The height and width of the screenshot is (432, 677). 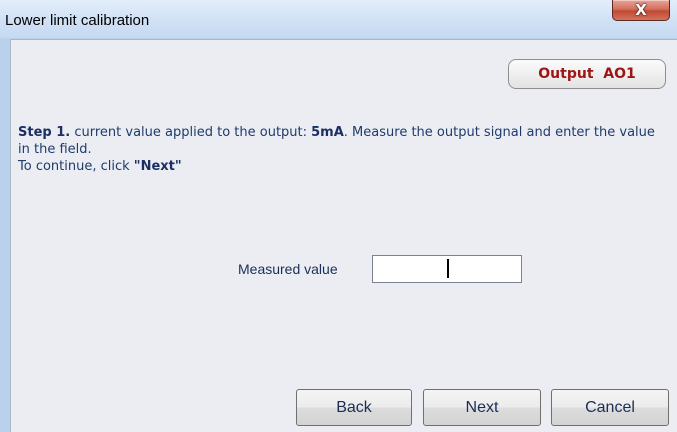 I want to click on close-button: X, so click(x=641, y=10).